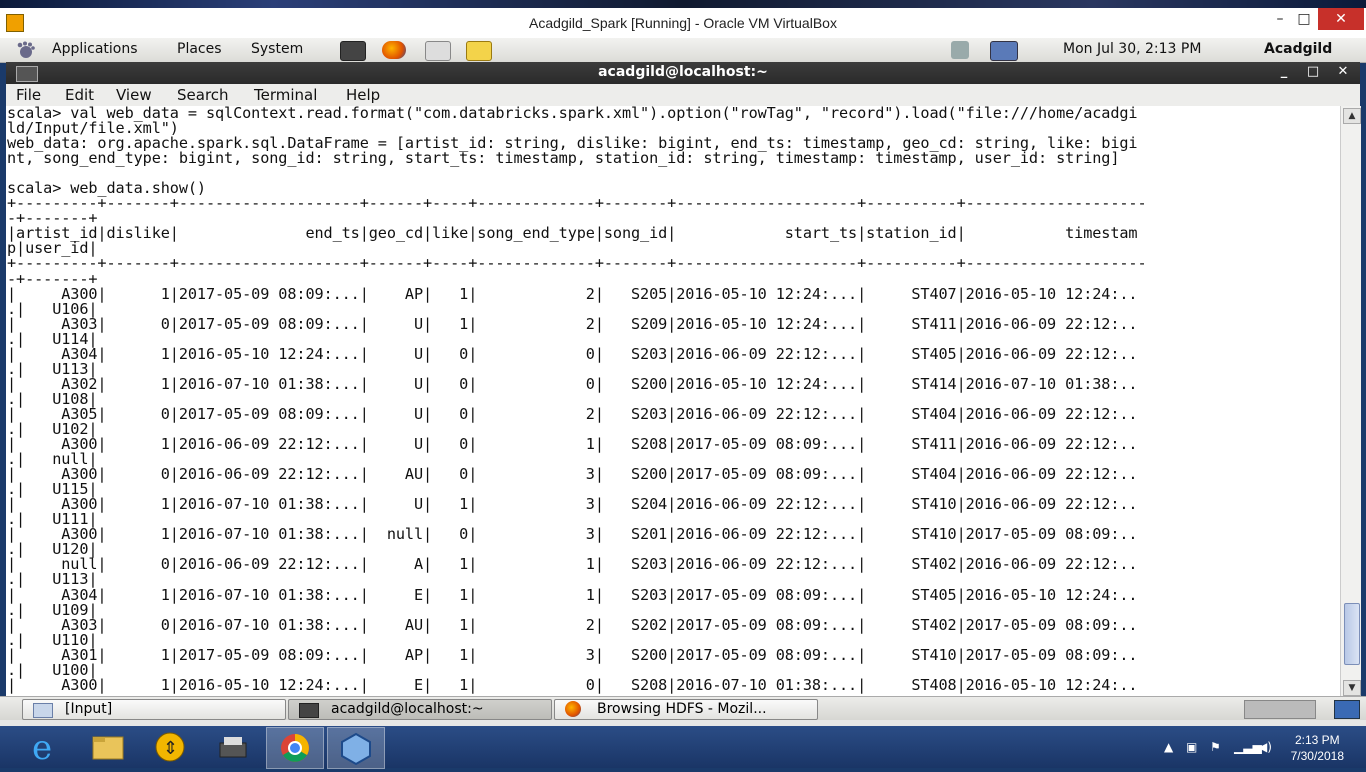 The image size is (1366, 772). What do you see at coordinates (295, 748) in the screenshot?
I see `chrome-icon` at bounding box center [295, 748].